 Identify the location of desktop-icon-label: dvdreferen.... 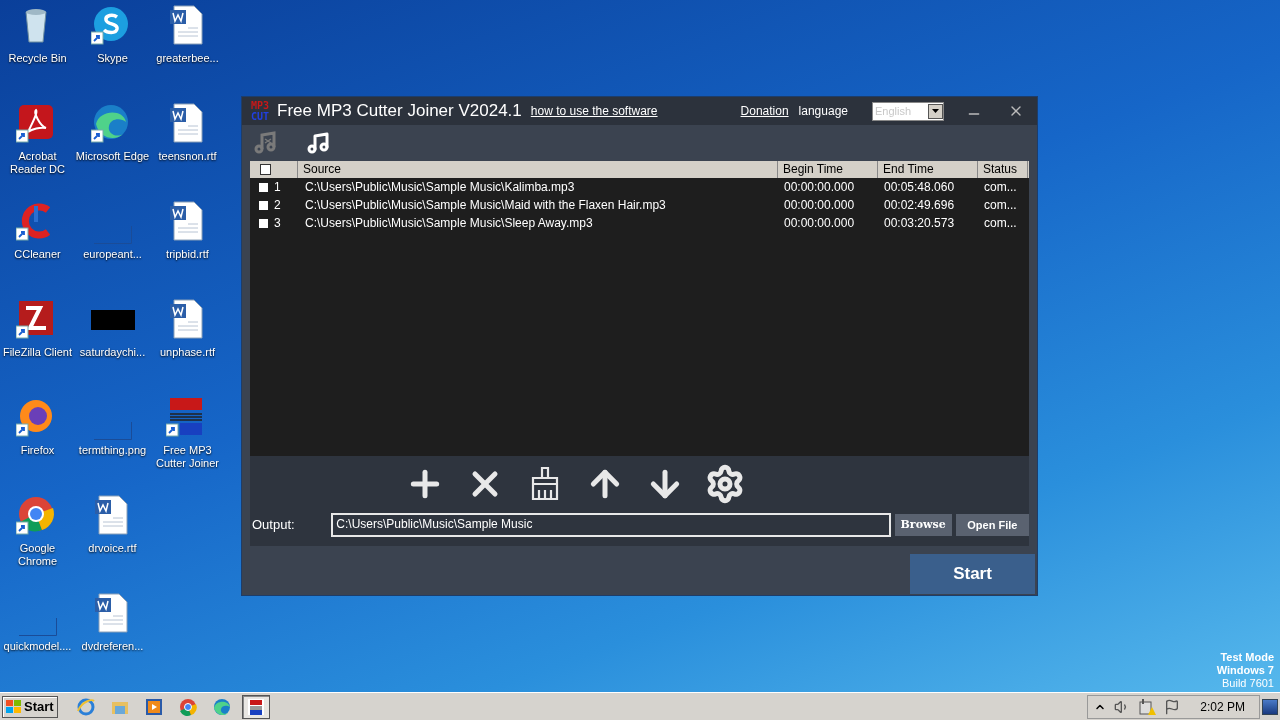
(112, 646).